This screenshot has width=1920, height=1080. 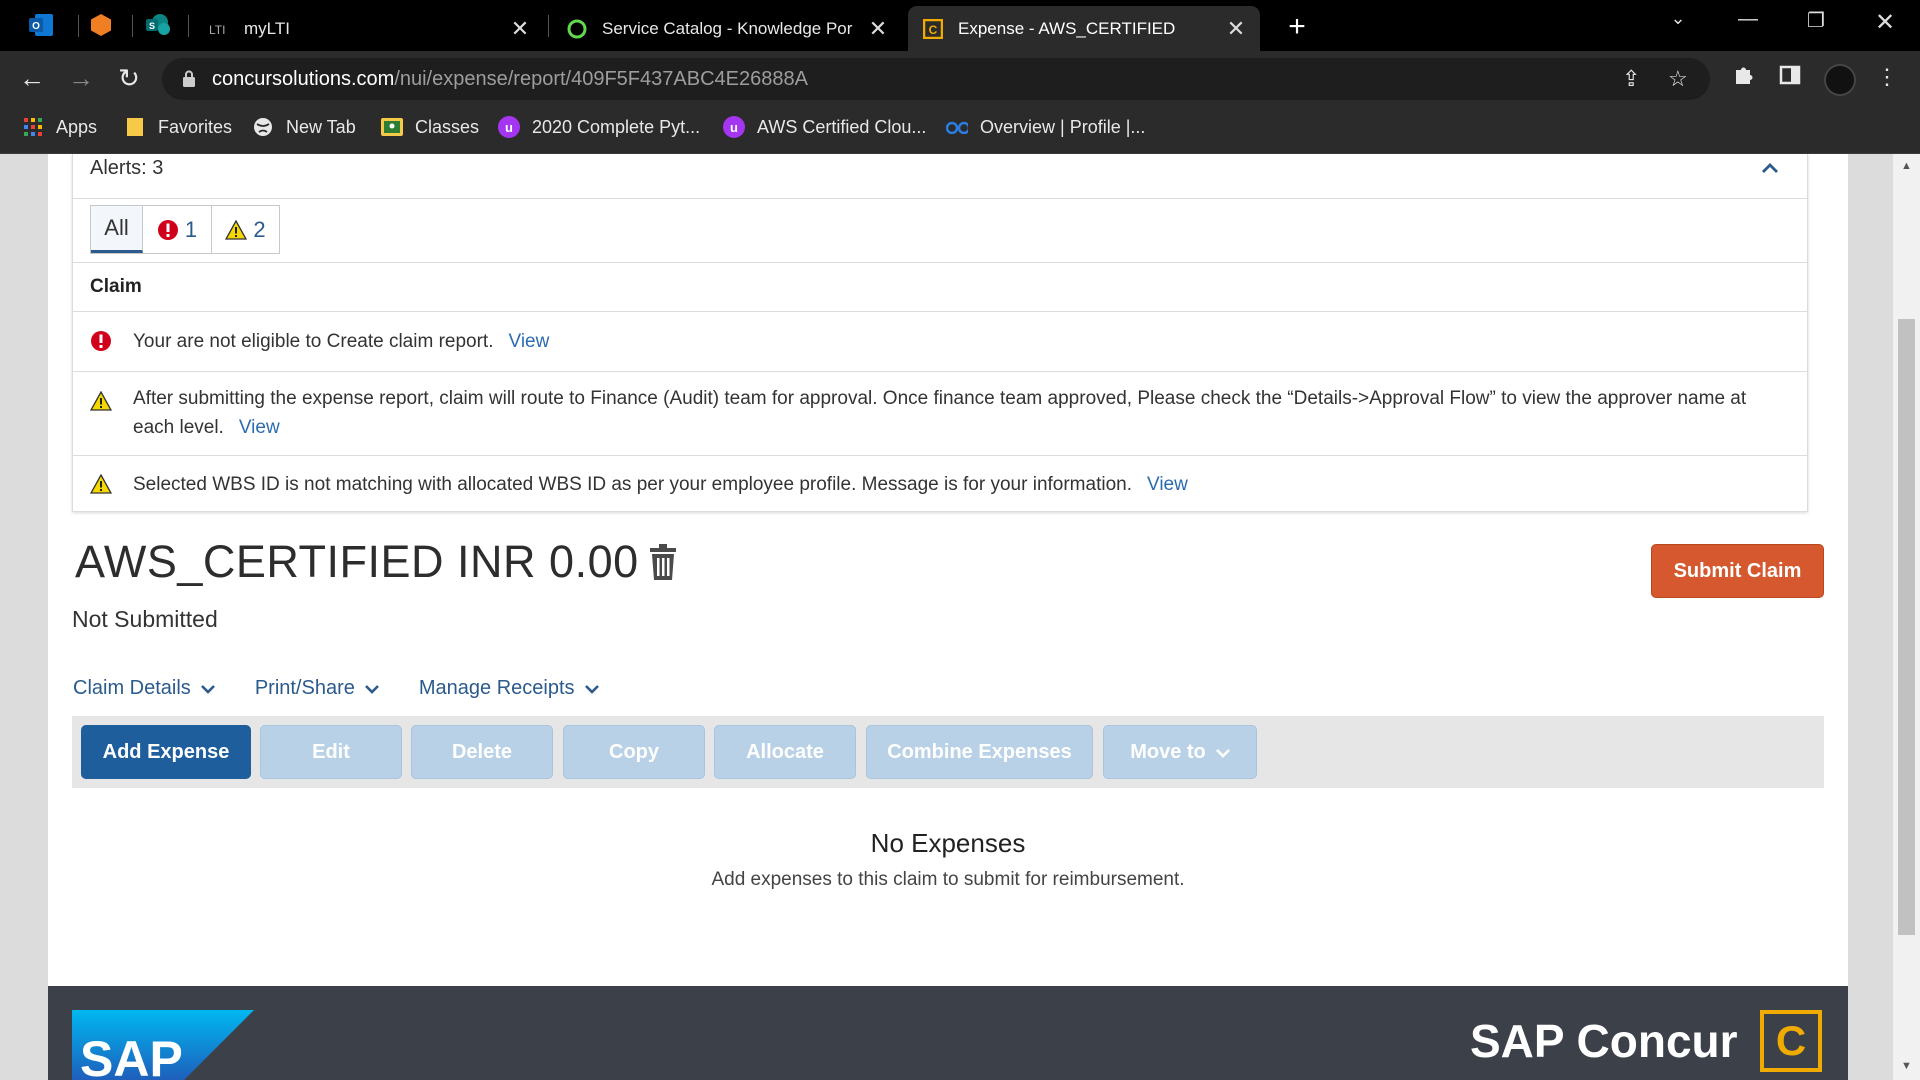 What do you see at coordinates (1631, 79) in the screenshot?
I see `share-icon: ⇪` at bounding box center [1631, 79].